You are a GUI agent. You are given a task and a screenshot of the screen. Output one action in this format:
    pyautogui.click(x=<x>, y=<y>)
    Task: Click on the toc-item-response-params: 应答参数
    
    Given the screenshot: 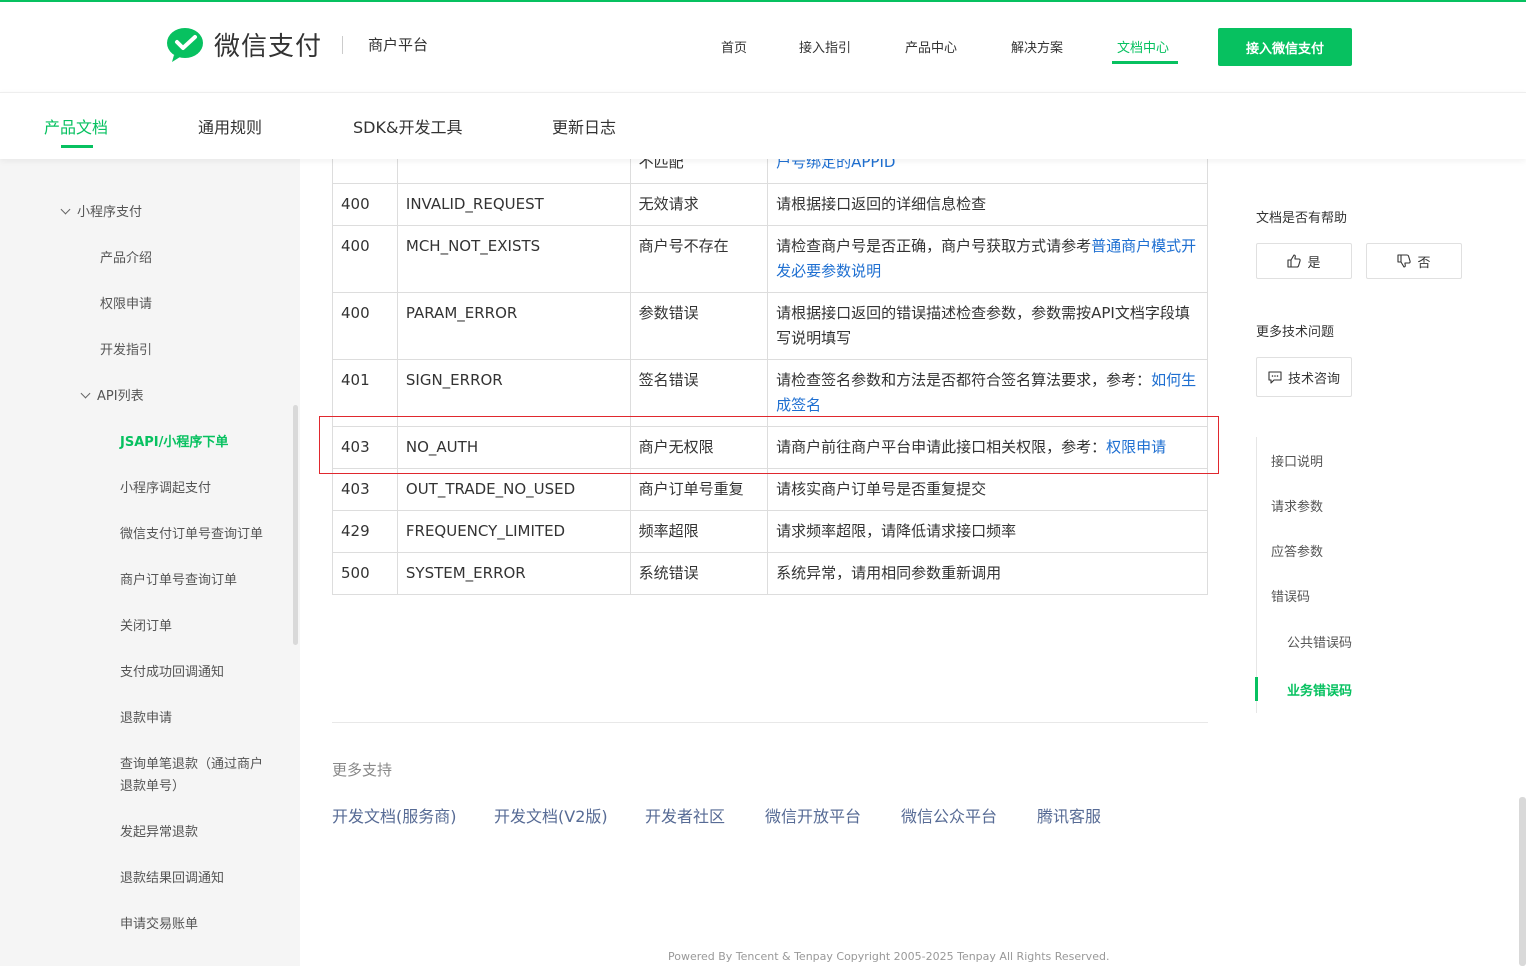 What is the action you would take?
    pyautogui.click(x=1297, y=550)
    